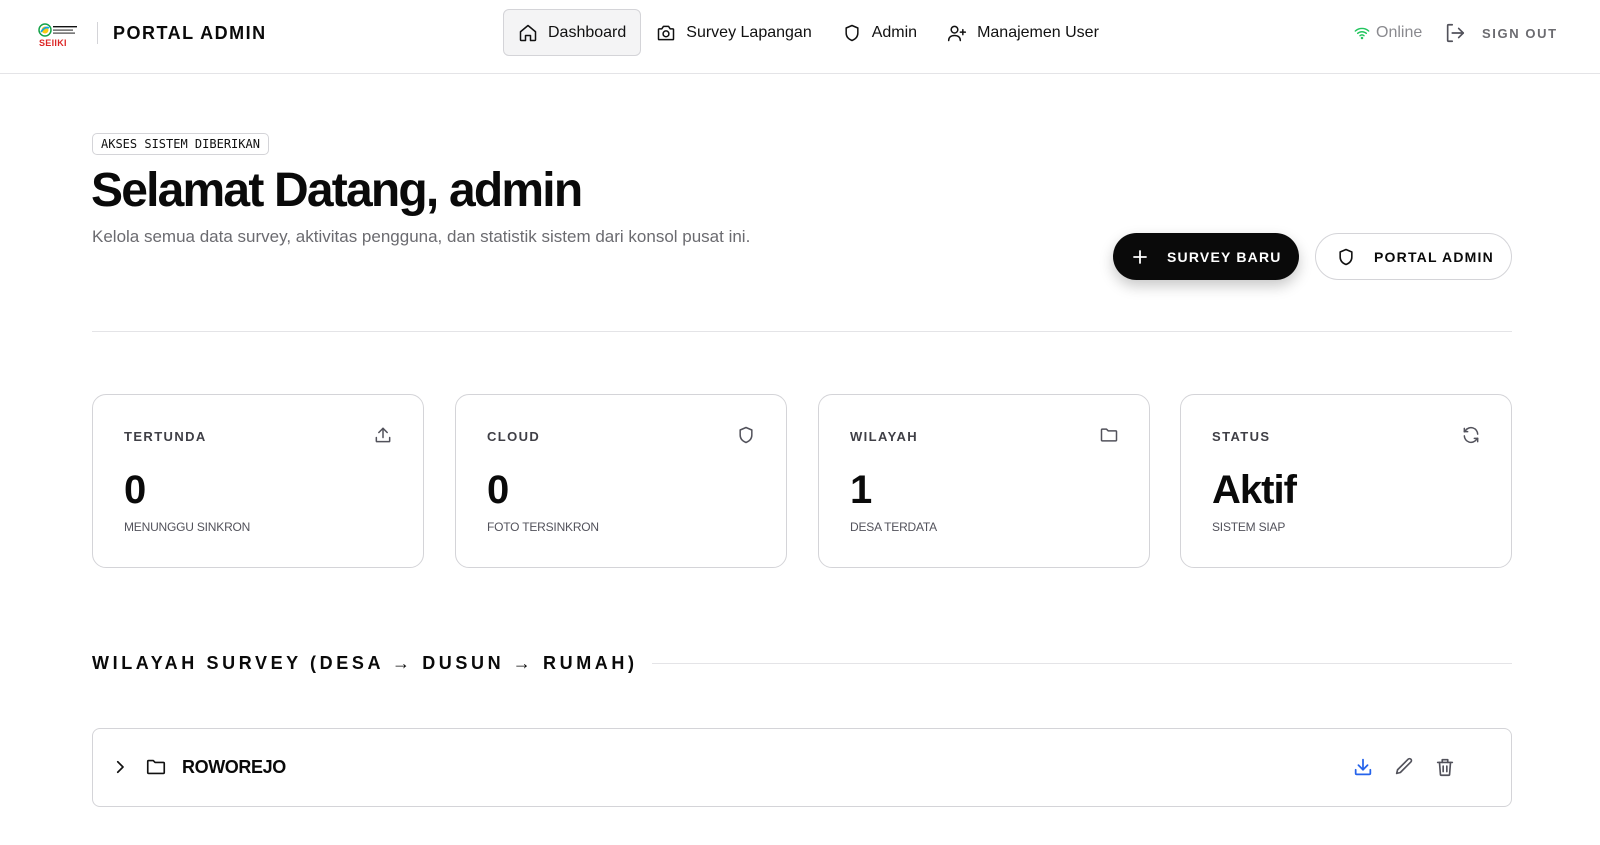 The image size is (1600, 845). Describe the element at coordinates (1224, 256) in the screenshot. I see `new-survey-label: SURVEY BARU` at that location.